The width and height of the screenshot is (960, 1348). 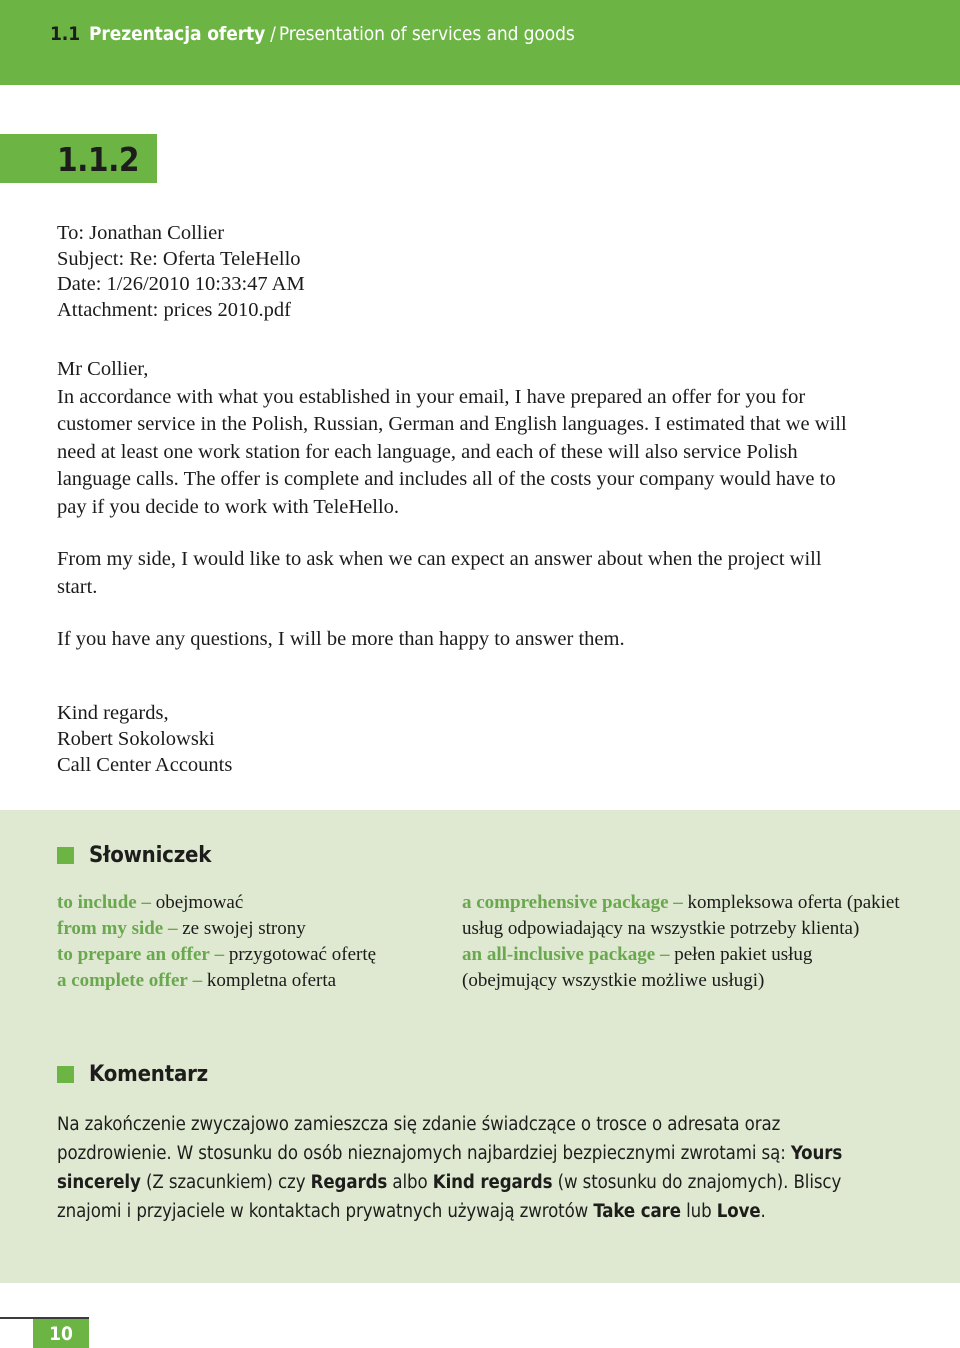 I want to click on commentary-heading-label: Komentarz, so click(x=148, y=1074).